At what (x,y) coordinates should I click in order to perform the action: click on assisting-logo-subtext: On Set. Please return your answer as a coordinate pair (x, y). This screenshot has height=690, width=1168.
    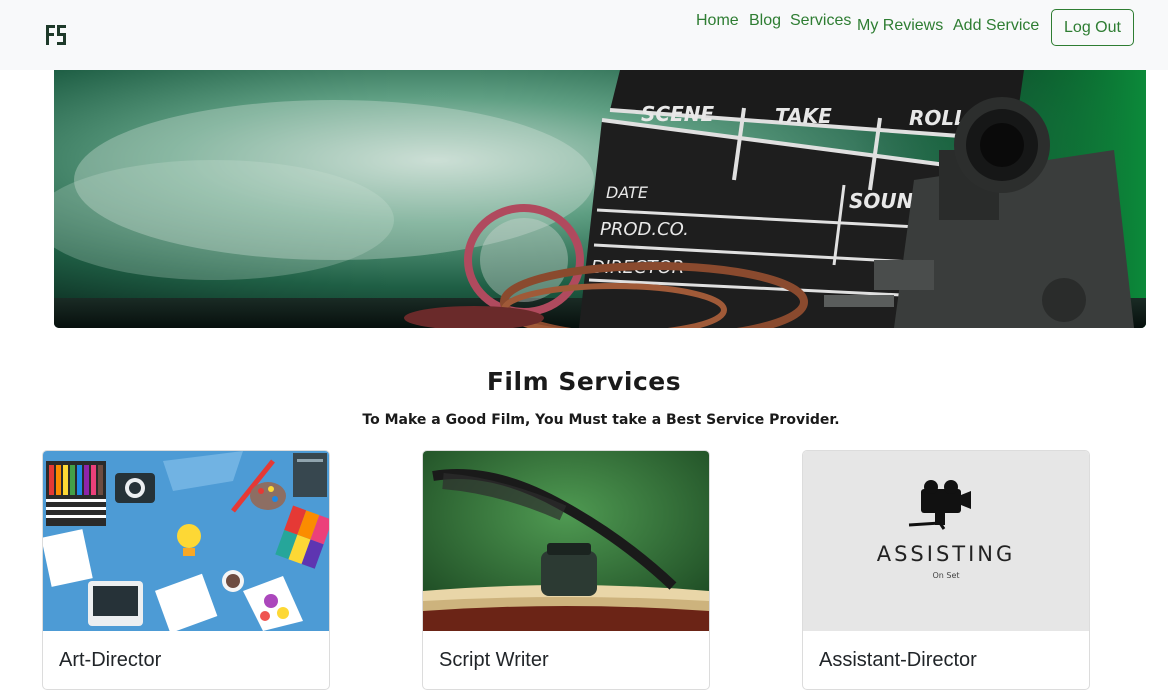
    Looking at the image, I should click on (946, 575).